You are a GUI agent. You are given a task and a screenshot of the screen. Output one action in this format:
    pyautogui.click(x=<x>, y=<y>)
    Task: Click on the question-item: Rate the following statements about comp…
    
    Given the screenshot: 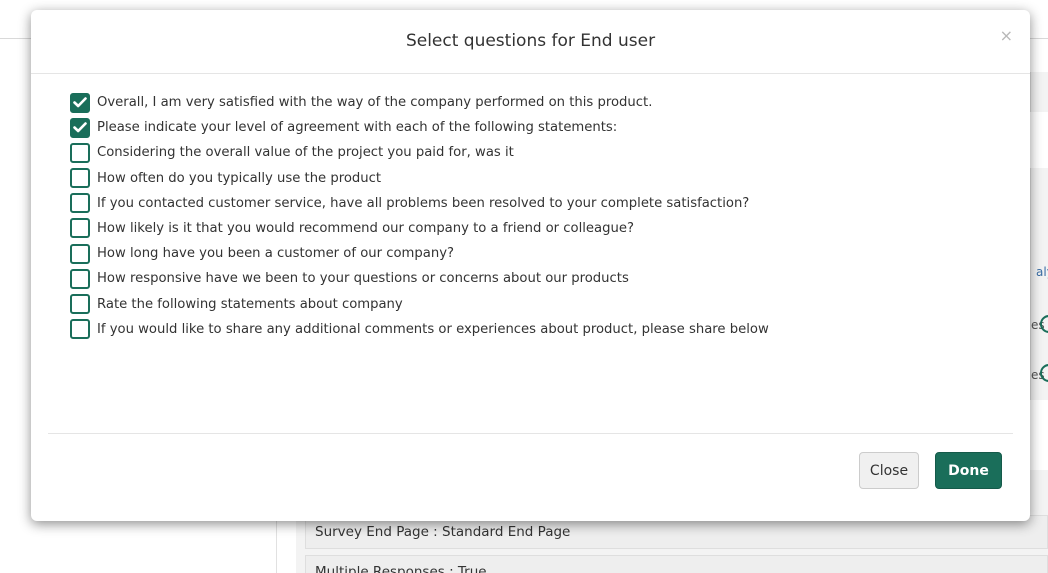 What is the action you would take?
    pyautogui.click(x=419, y=304)
    